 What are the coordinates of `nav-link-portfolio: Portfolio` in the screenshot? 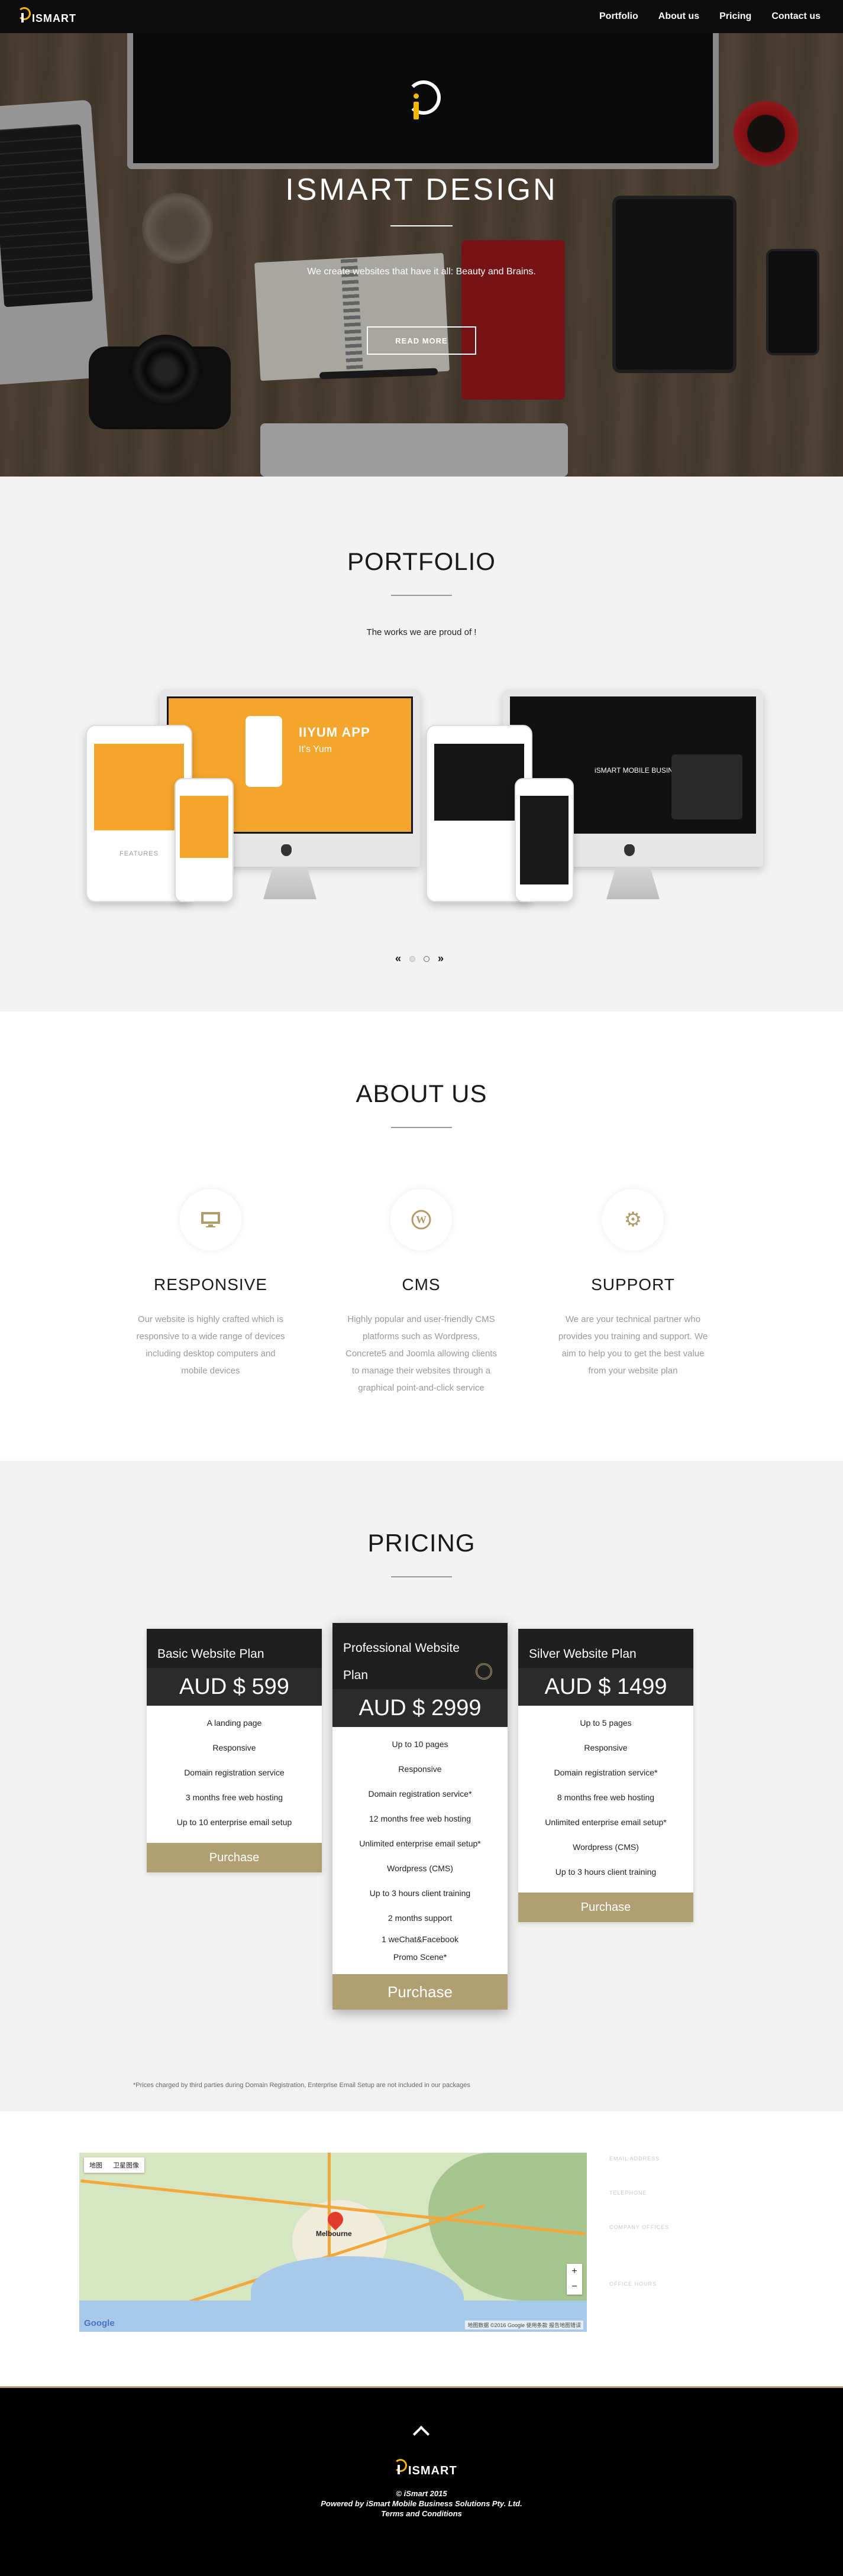 It's located at (618, 16).